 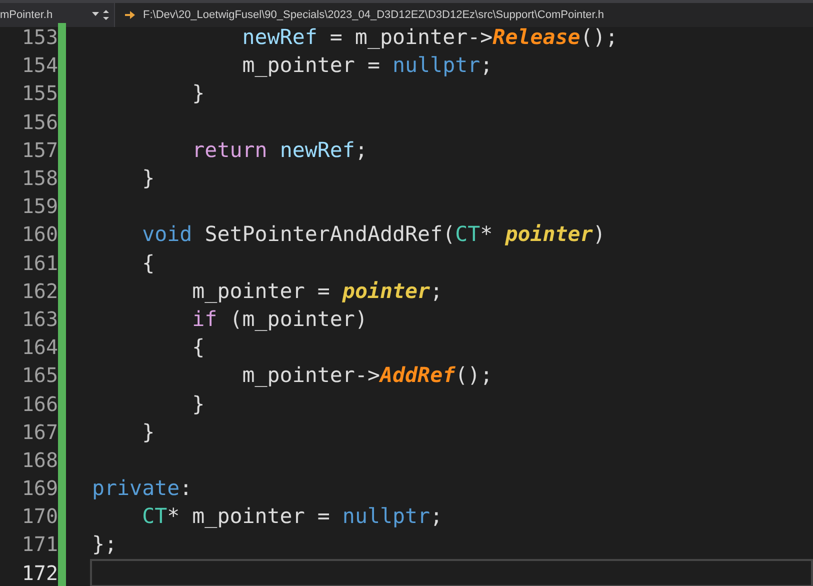 I want to click on line-number: 164, so click(x=39, y=347).